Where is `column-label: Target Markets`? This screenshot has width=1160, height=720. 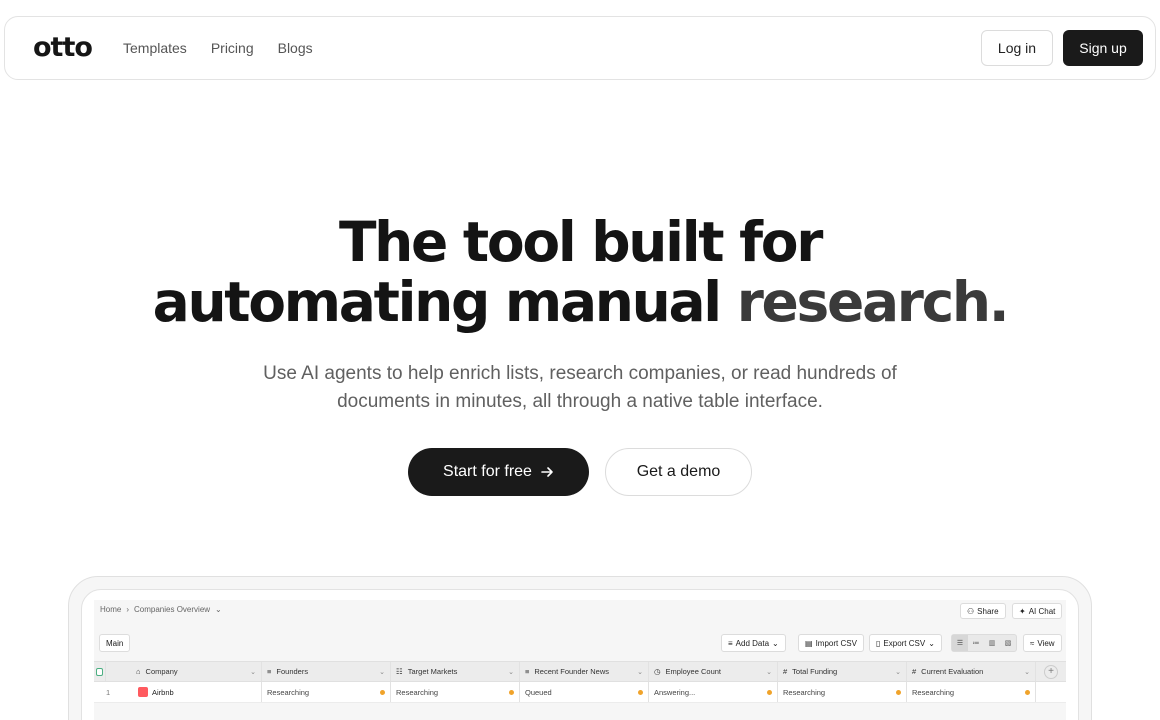
column-label: Target Markets is located at coordinates (432, 671).